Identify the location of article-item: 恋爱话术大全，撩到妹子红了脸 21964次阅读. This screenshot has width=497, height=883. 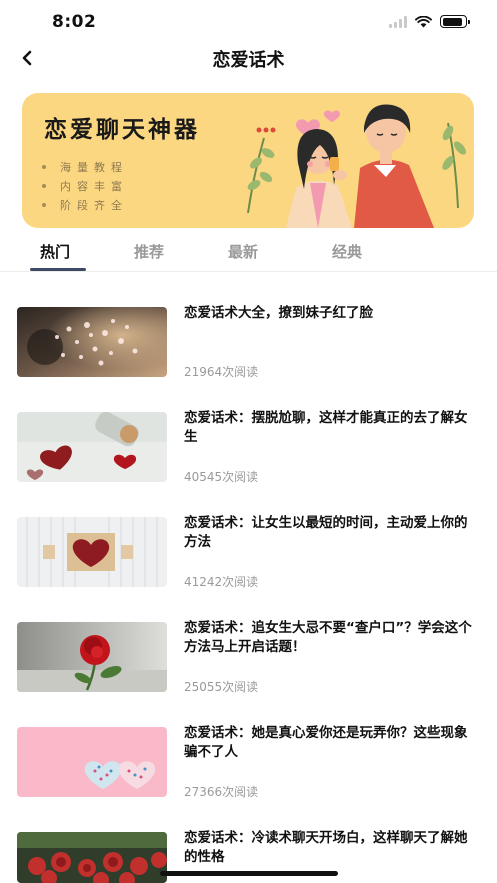
(248, 351).